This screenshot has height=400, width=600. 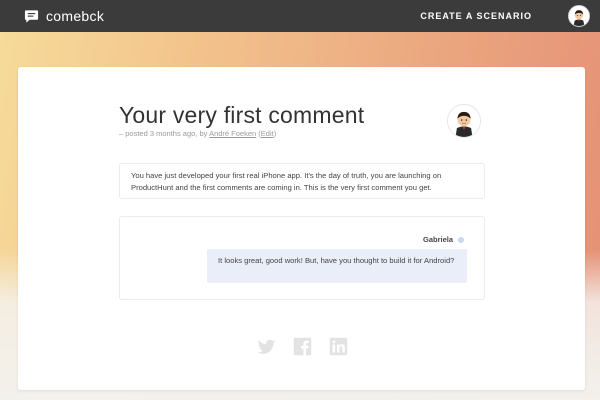 What do you see at coordinates (476, 16) in the screenshot?
I see `create-scenario-link: CREATE A SCENARIO` at bounding box center [476, 16].